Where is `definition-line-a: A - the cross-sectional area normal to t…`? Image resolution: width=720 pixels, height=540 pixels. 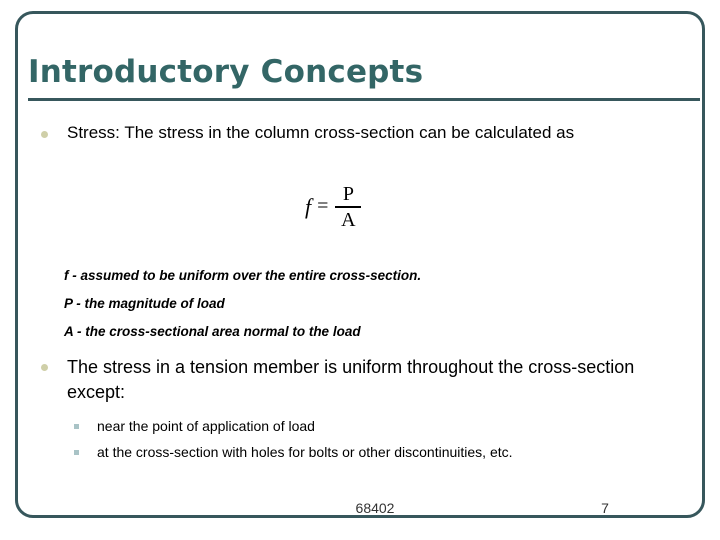
definition-line-a: A - the cross-sectional area normal to t… is located at coordinates (212, 331).